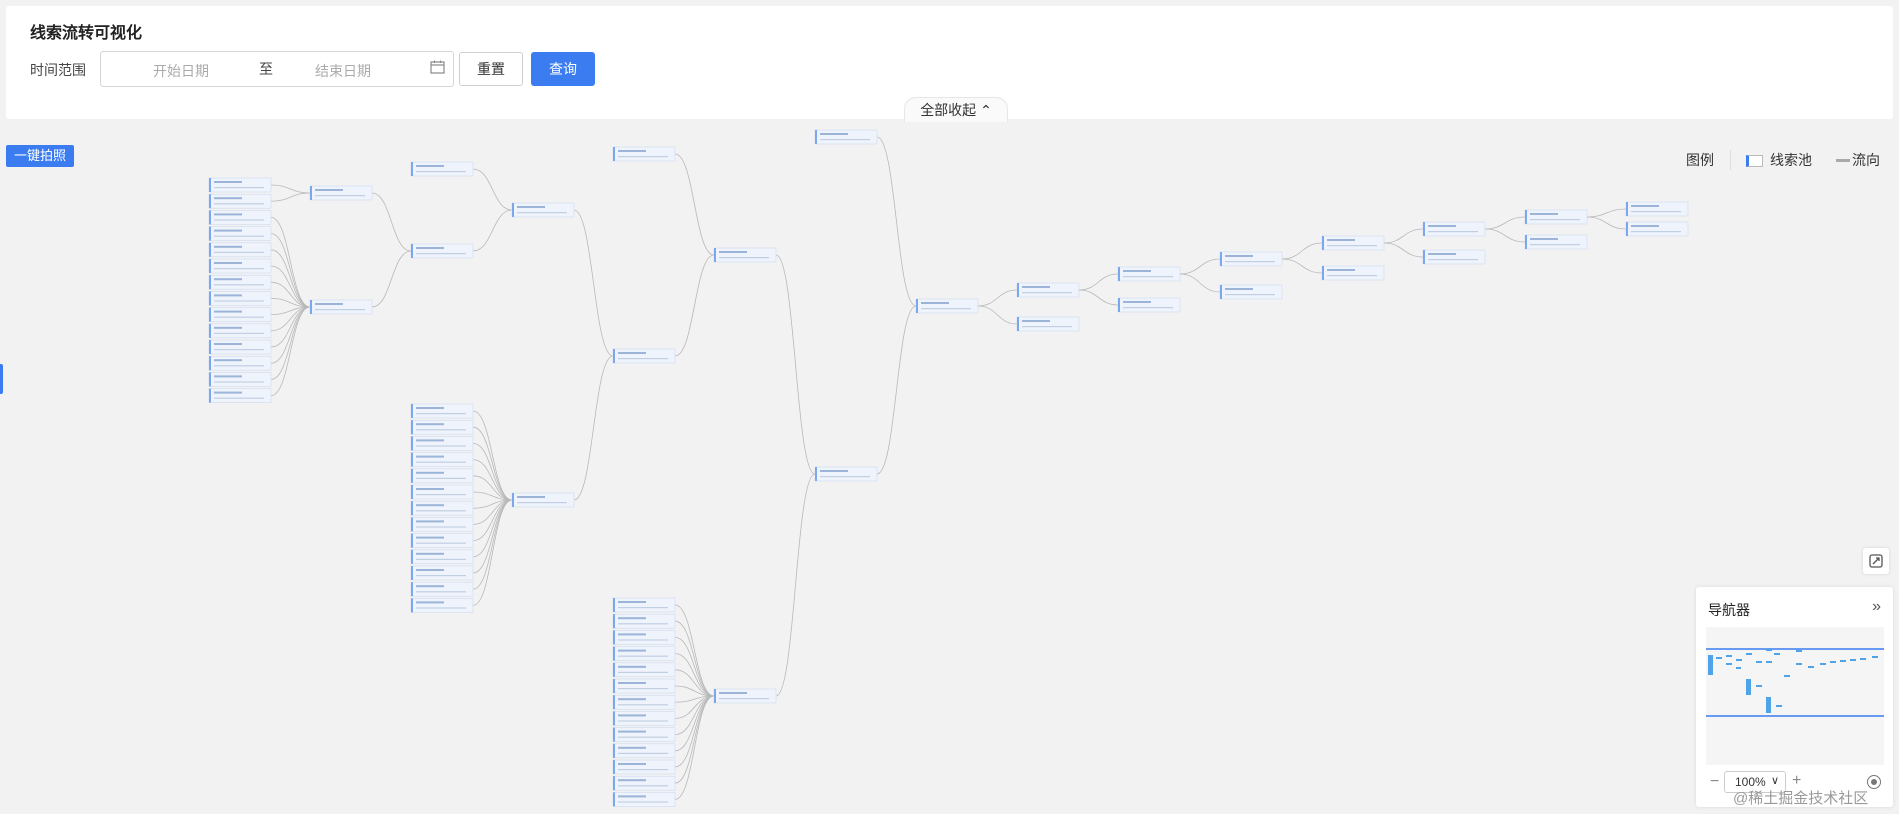 The image size is (1899, 814). I want to click on legend-flow: 流向, so click(1866, 160).